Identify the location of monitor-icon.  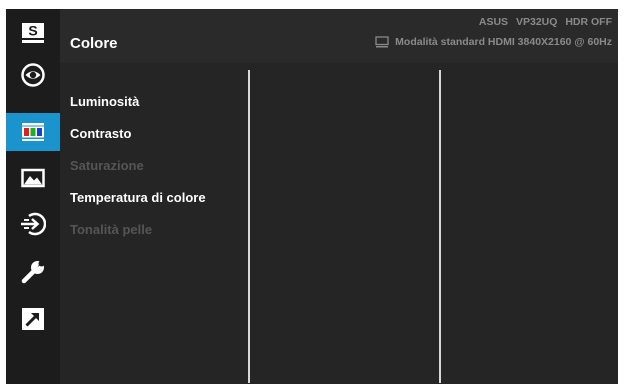
(382, 42).